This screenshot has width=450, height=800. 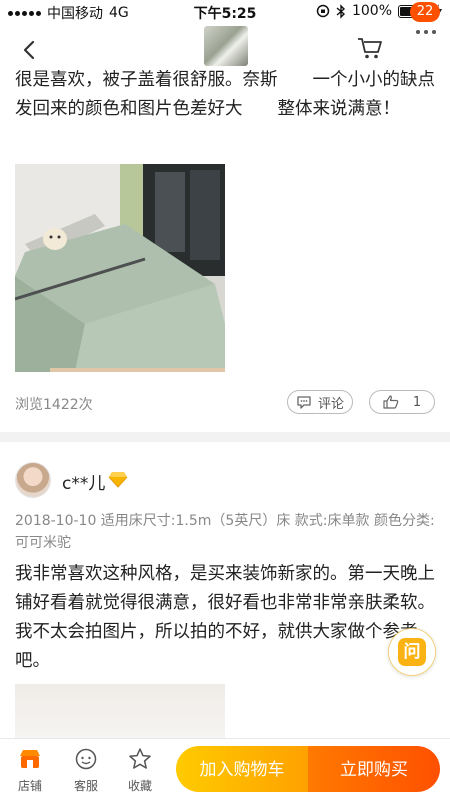 I want to click on like-count: 1, so click(x=417, y=402).